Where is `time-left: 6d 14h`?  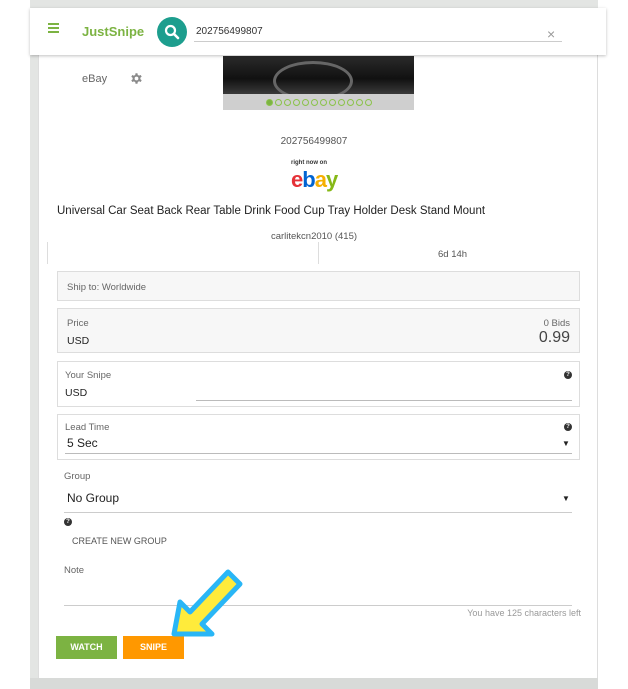
time-left: 6d 14h is located at coordinates (453, 254).